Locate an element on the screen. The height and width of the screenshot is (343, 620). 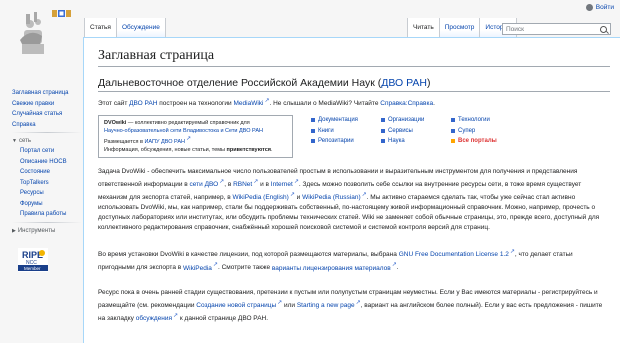
login-link: Войти is located at coordinates (605, 7).